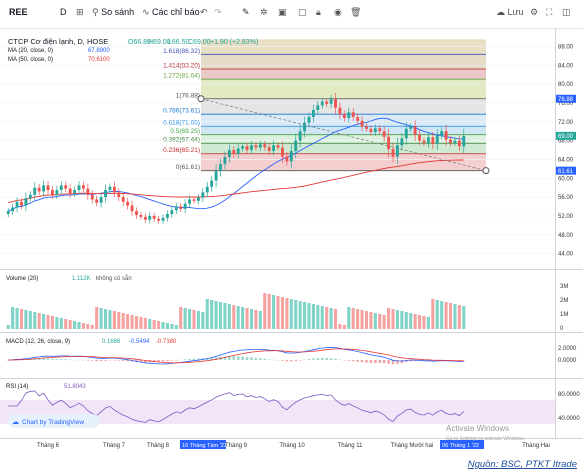 This screenshot has width=583, height=475. Describe the element at coordinates (63, 12) in the screenshot. I see `interval-button: D` at that location.